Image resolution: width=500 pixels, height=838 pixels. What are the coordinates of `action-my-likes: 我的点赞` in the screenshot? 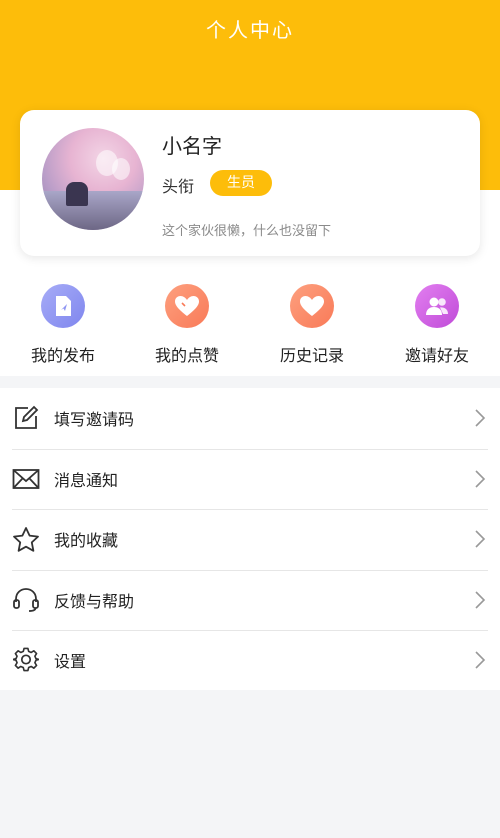 It's located at (187, 325).